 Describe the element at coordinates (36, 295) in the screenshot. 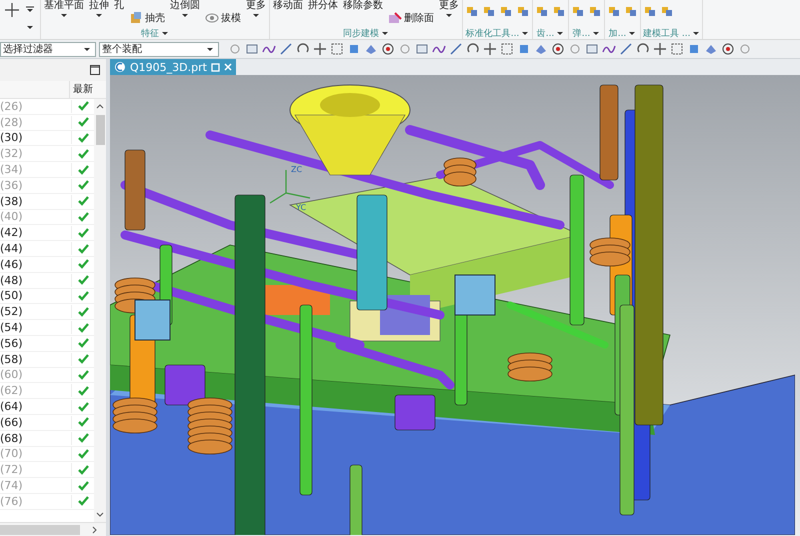

I see `tree-node-label: (50)` at that location.